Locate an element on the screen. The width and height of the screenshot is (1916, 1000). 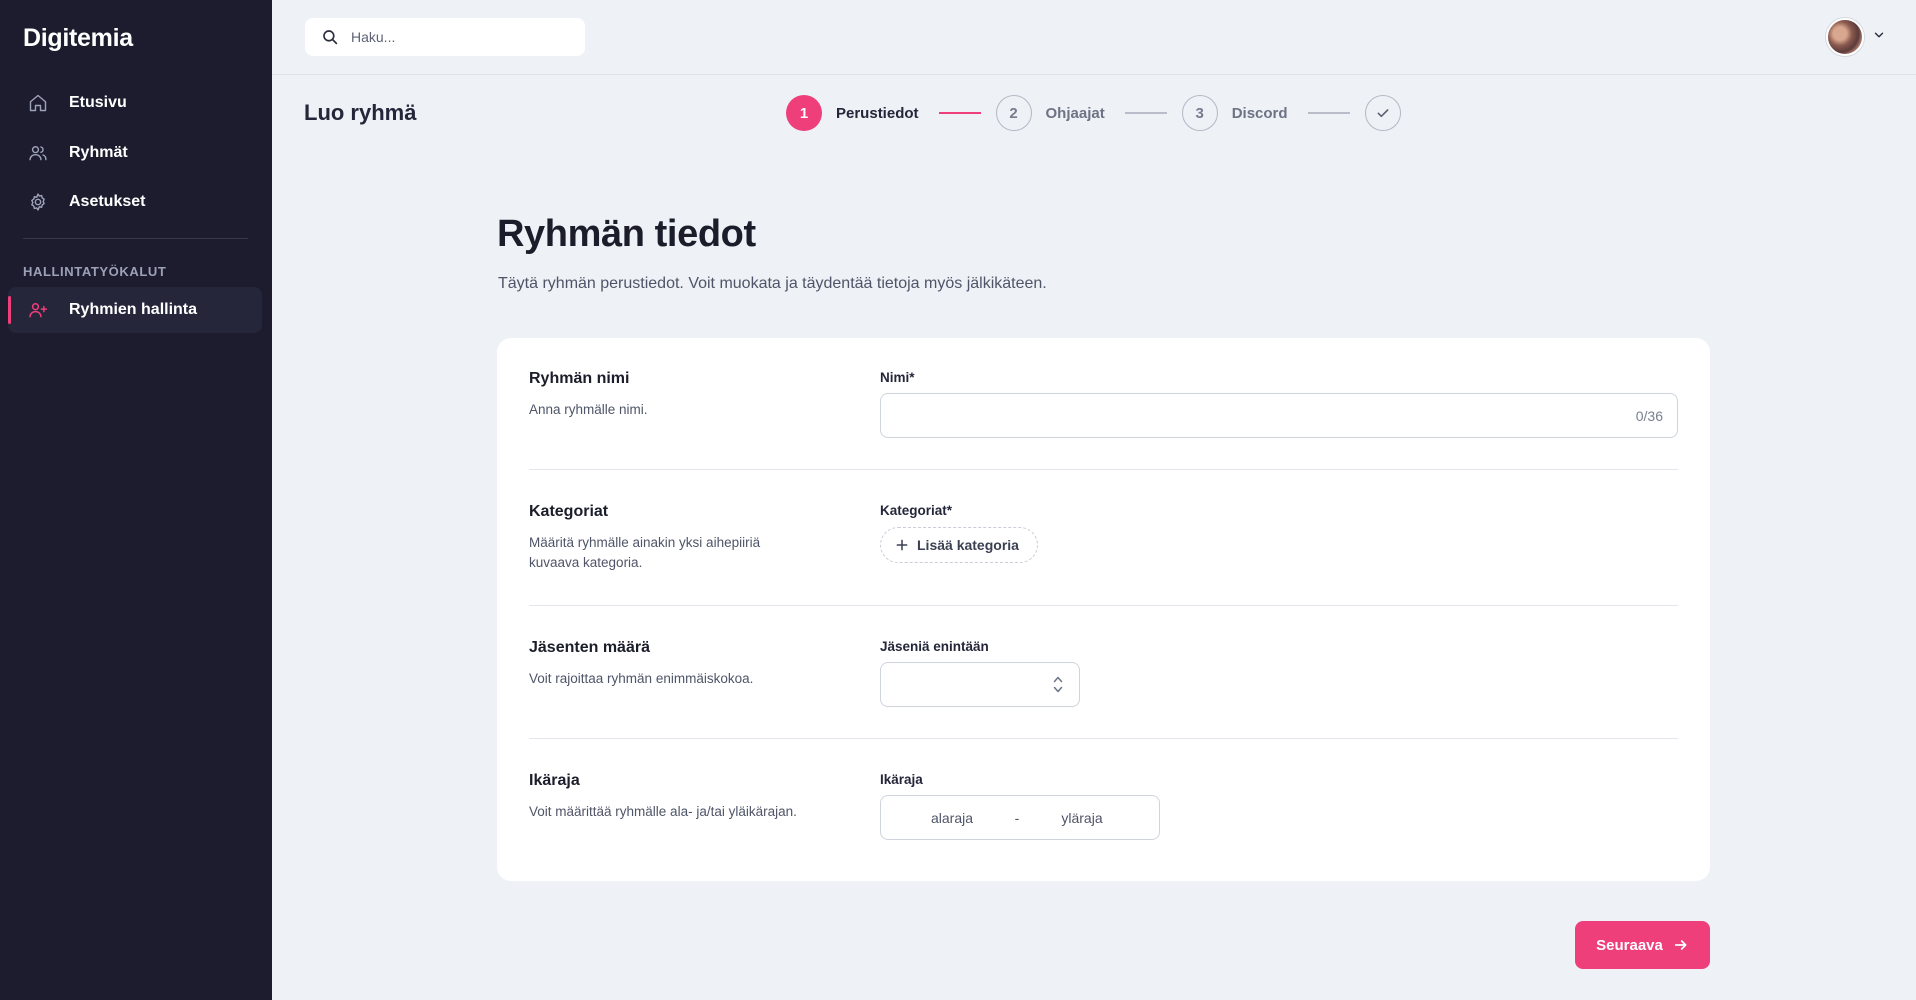
page-title: Luo ryhmä is located at coordinates (360, 112).